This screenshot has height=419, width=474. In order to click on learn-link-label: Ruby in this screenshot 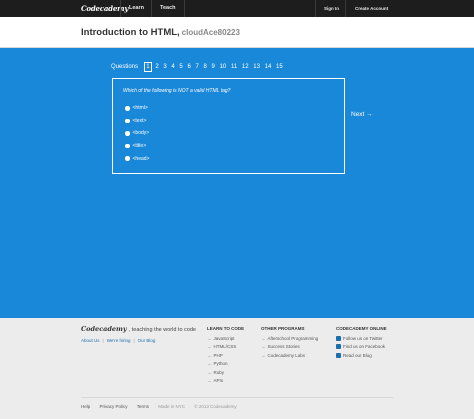, I will do `click(219, 372)`.